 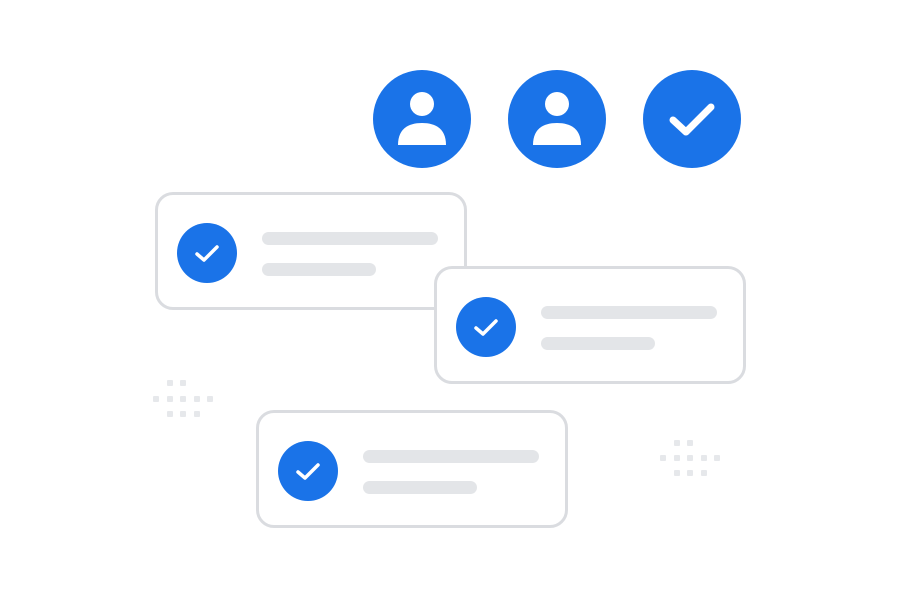 I want to click on dot-grid-left, so click(x=184, y=400).